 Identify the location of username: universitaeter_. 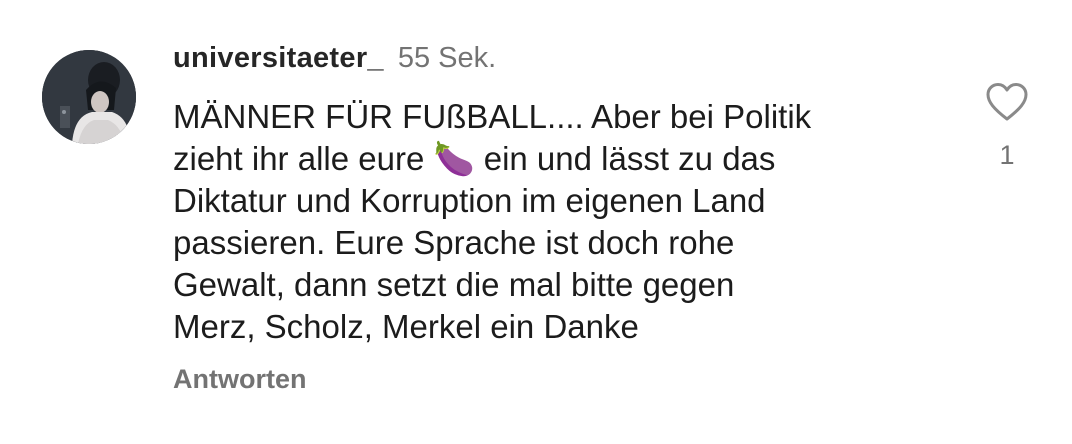
(278, 58).